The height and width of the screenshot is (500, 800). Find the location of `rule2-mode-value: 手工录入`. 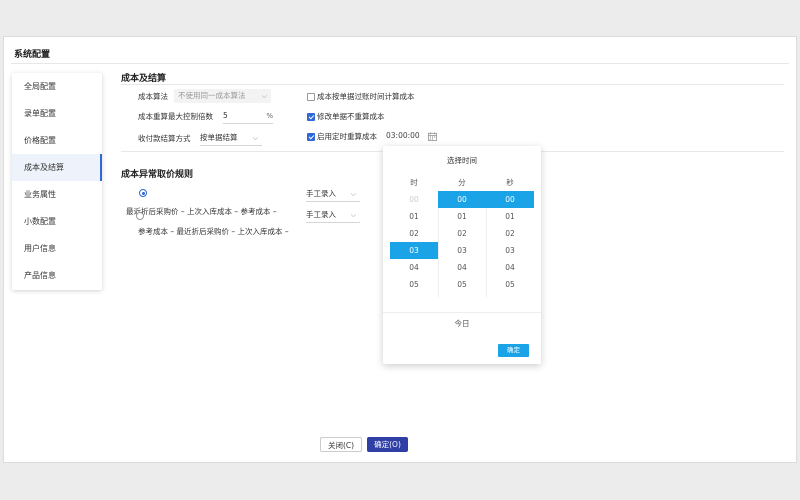

rule2-mode-value: 手工录入 is located at coordinates (321, 214).